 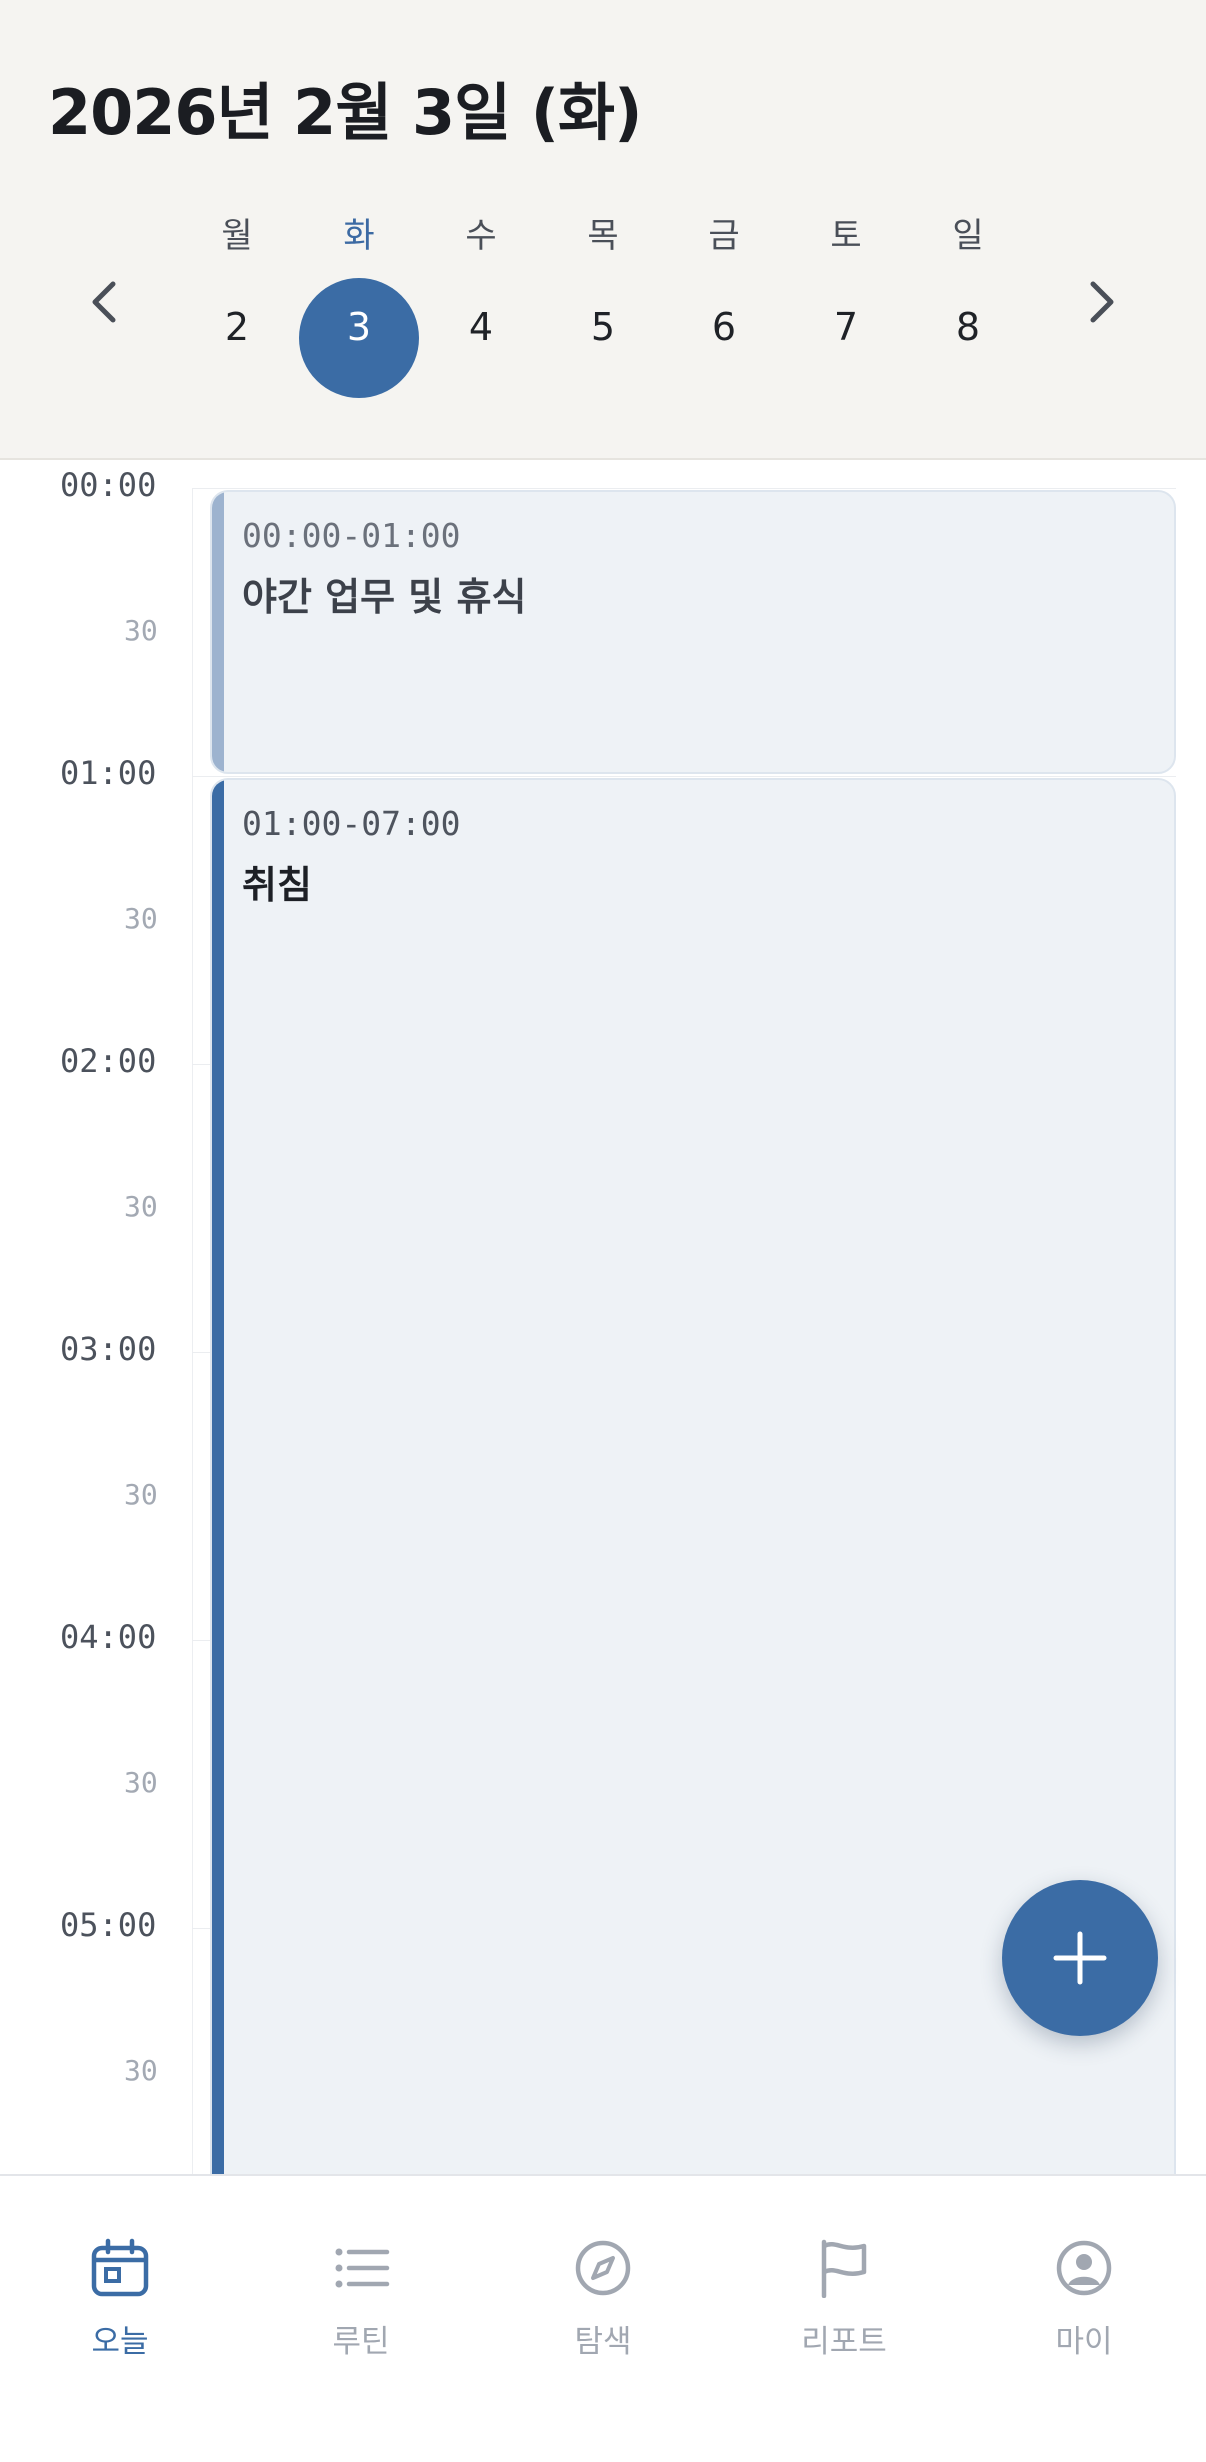 What do you see at coordinates (351, 823) in the screenshot?
I see `event-time: 01:00-07:00` at bounding box center [351, 823].